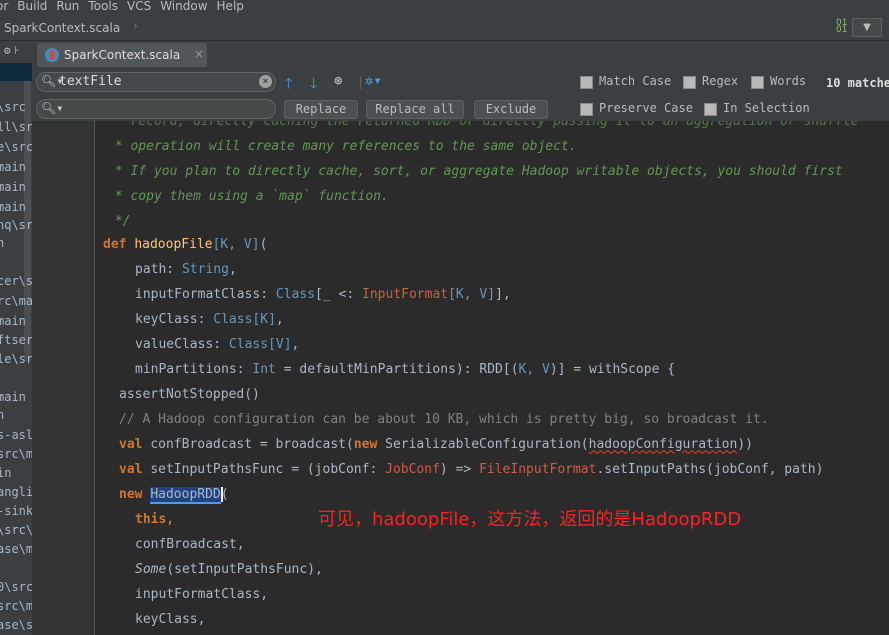 The height and width of the screenshot is (635, 889). Describe the element at coordinates (635, 81) in the screenshot. I see `match-case-label: Match Case` at that location.